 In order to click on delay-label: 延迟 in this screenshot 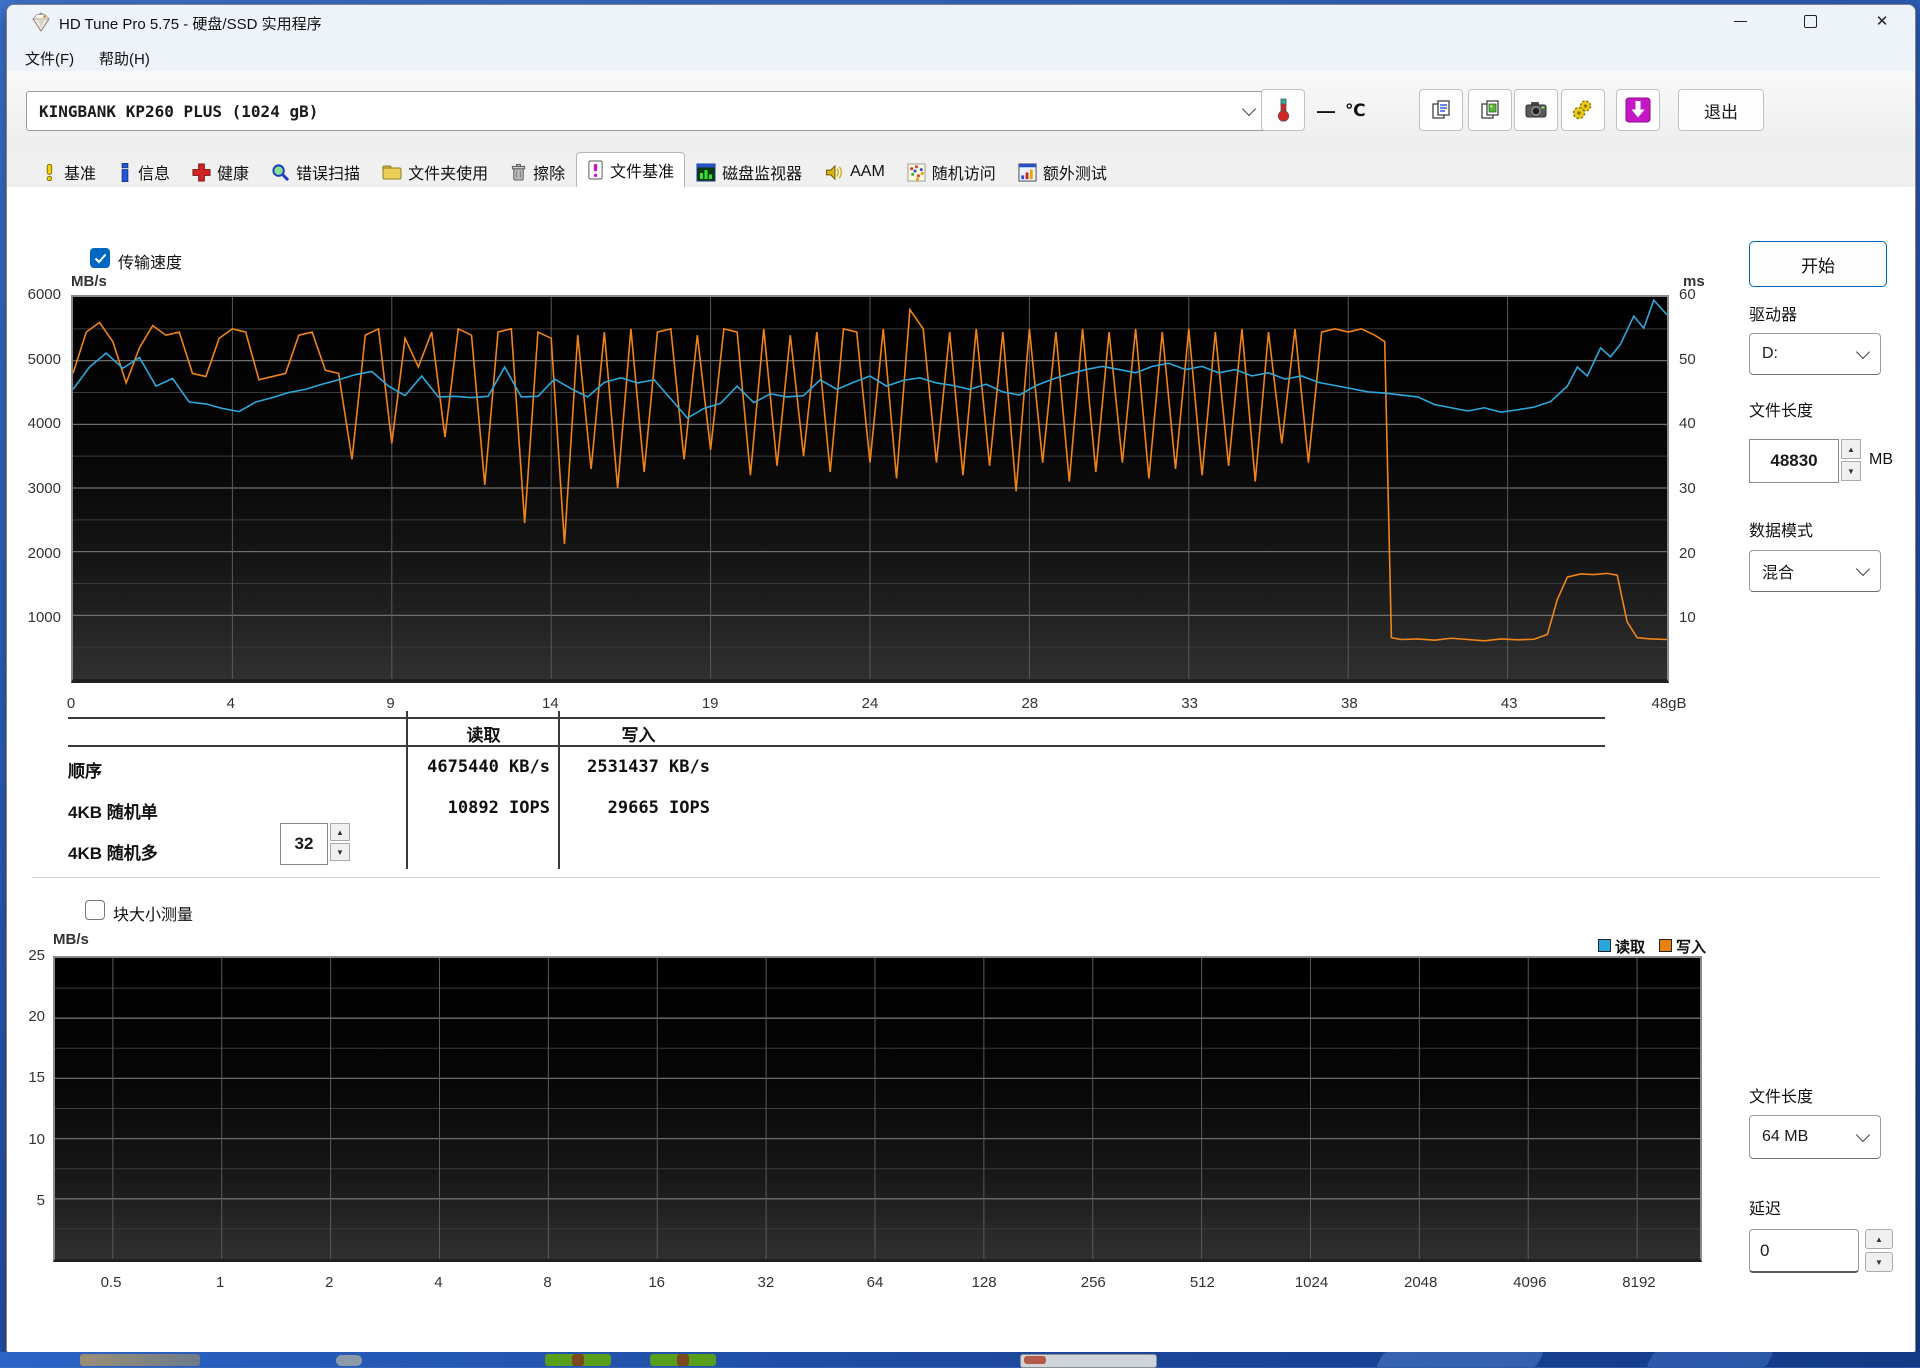, I will do `click(1765, 1209)`.